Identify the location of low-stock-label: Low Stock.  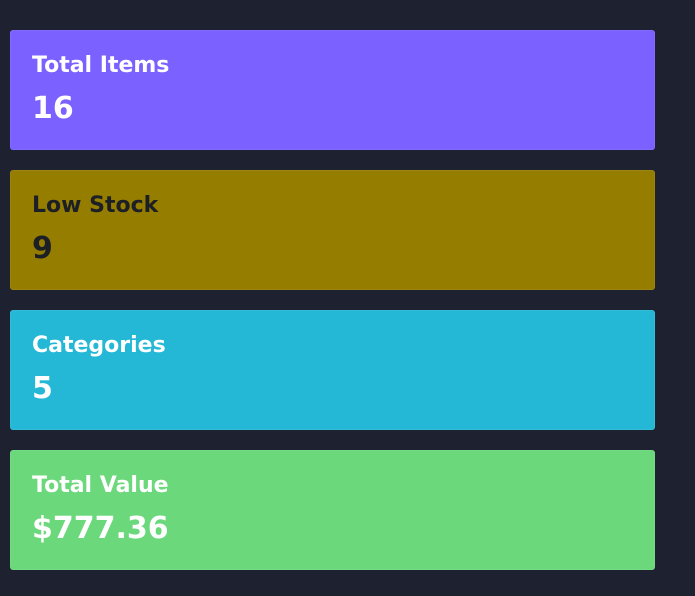
(95, 205).